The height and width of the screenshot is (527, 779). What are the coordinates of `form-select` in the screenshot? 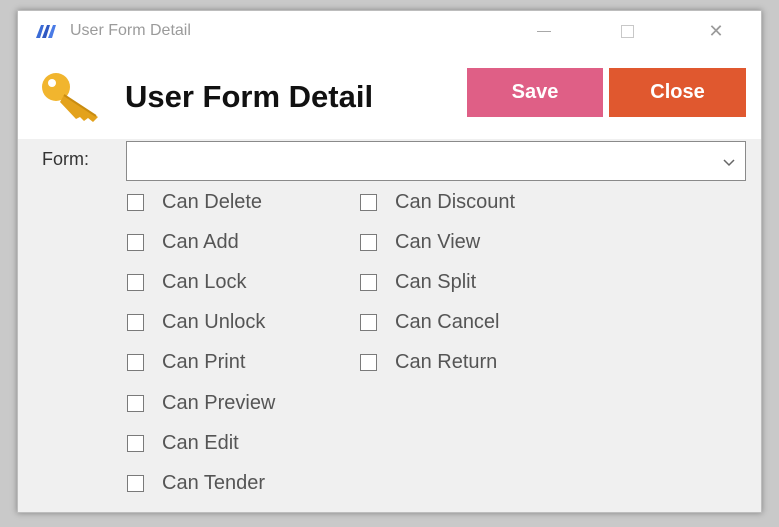 It's located at (436, 161).